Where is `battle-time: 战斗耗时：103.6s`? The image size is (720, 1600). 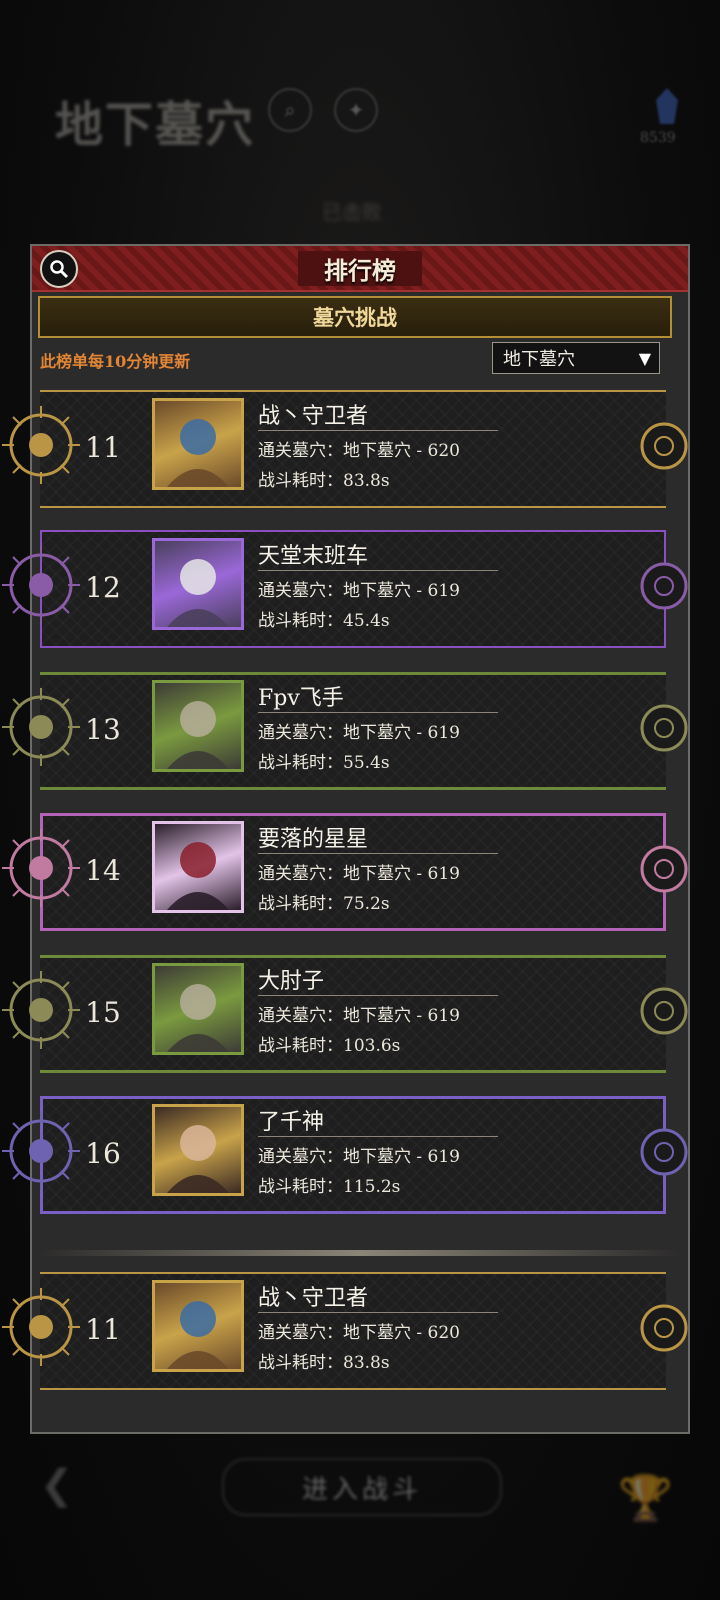 battle-time: 战斗耗时：103.6s is located at coordinates (329, 1043).